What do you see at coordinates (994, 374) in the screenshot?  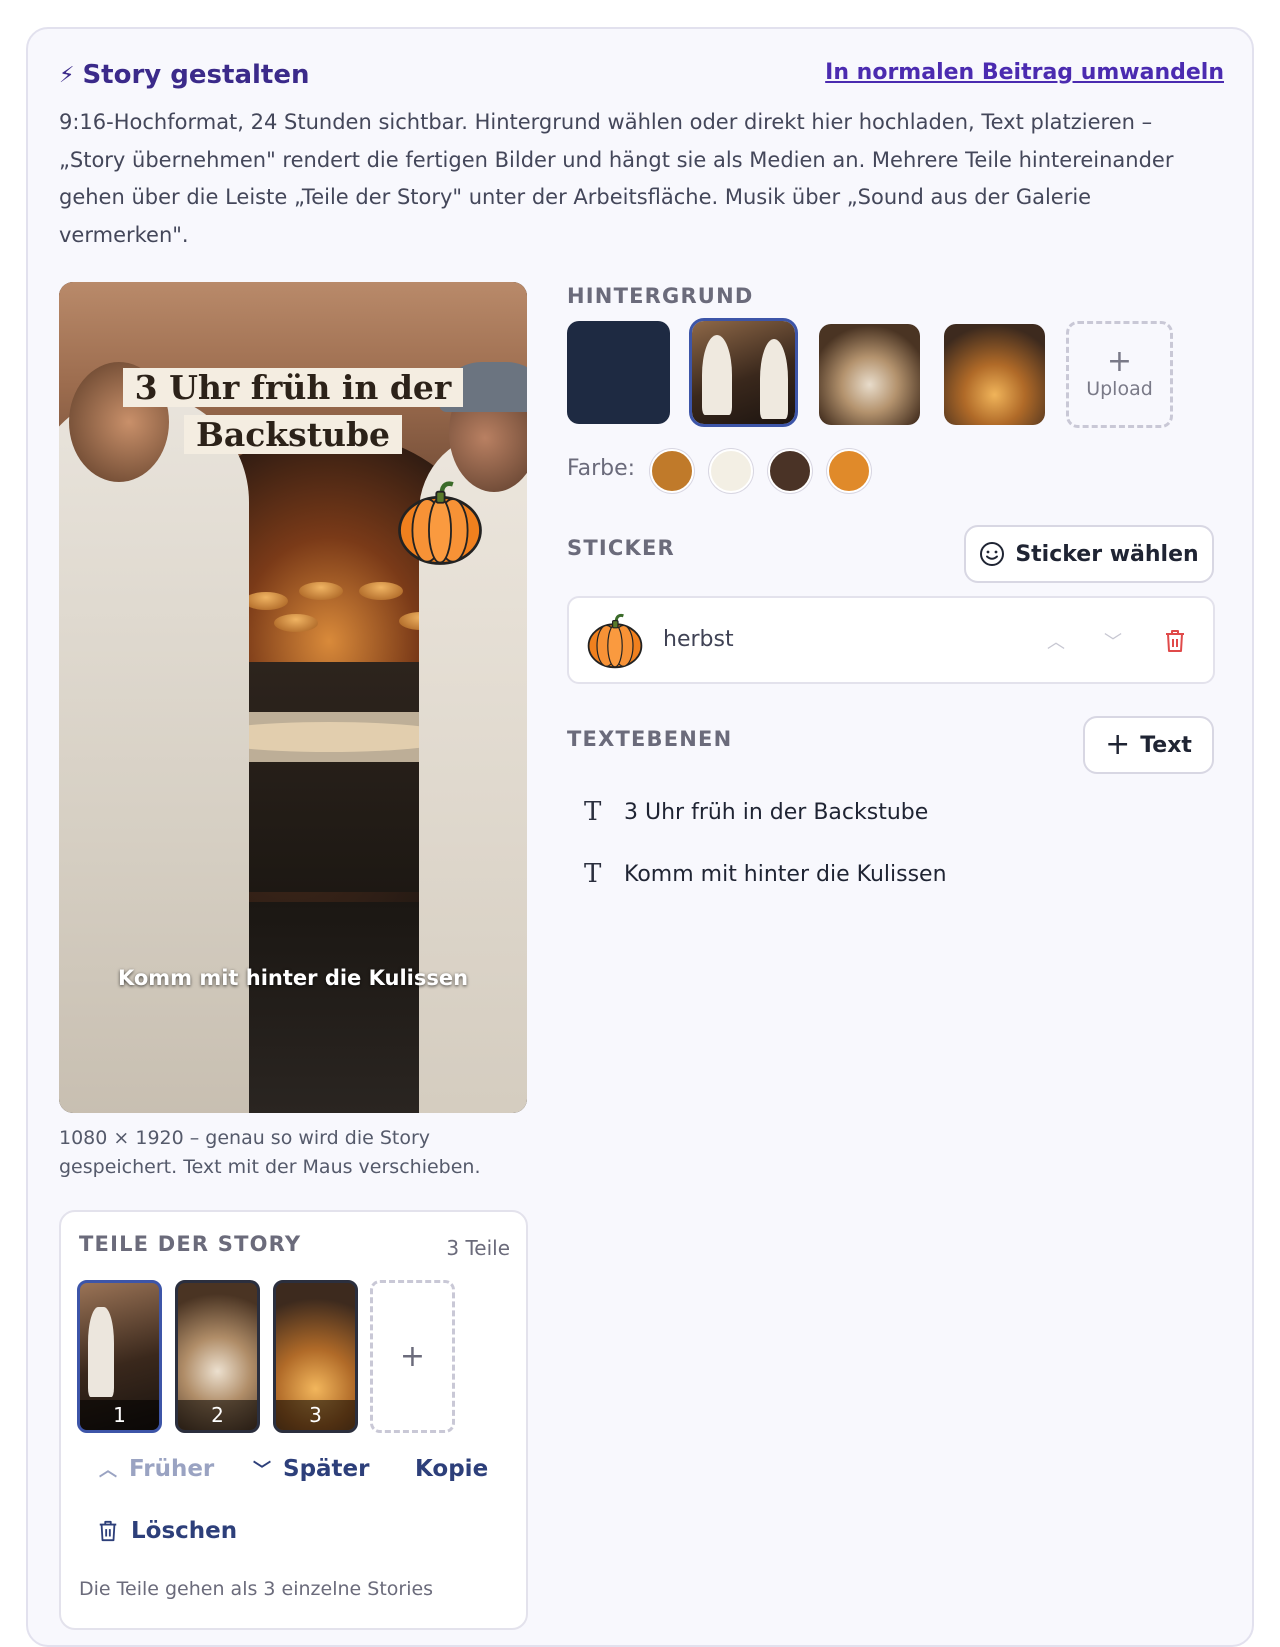 I see `background-option-rolls` at bounding box center [994, 374].